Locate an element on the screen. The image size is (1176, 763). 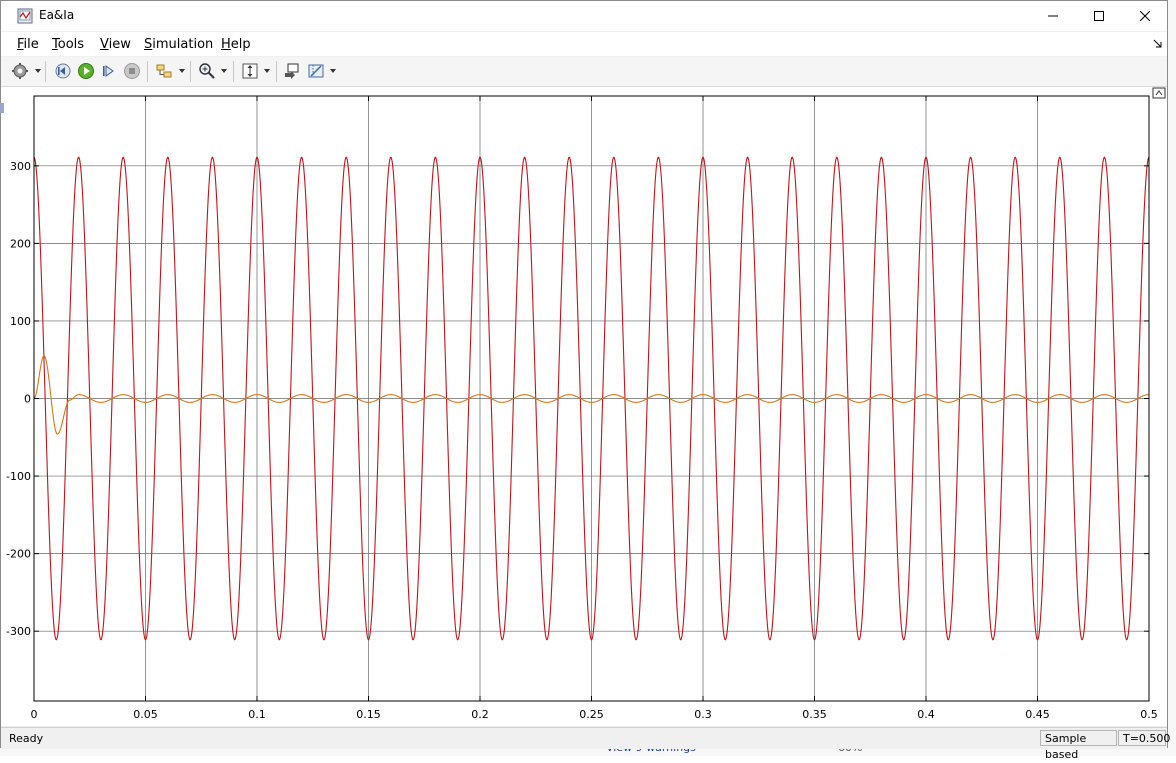
window-title: Ea&Ia is located at coordinates (57, 15).